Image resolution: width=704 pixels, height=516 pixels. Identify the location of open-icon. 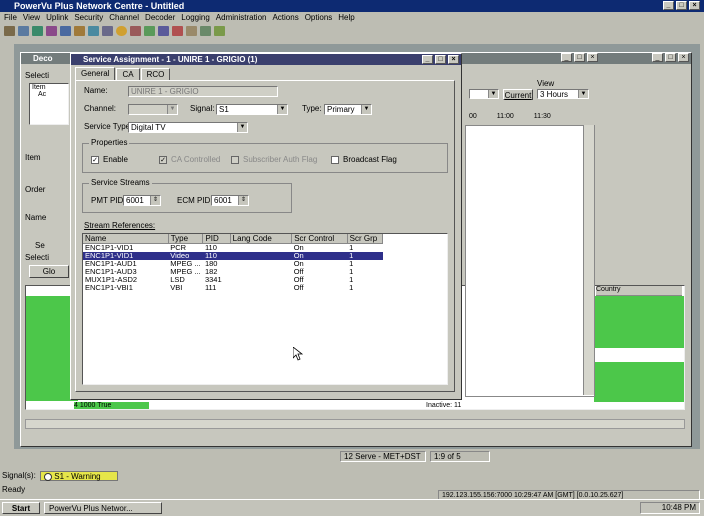
(9, 31).